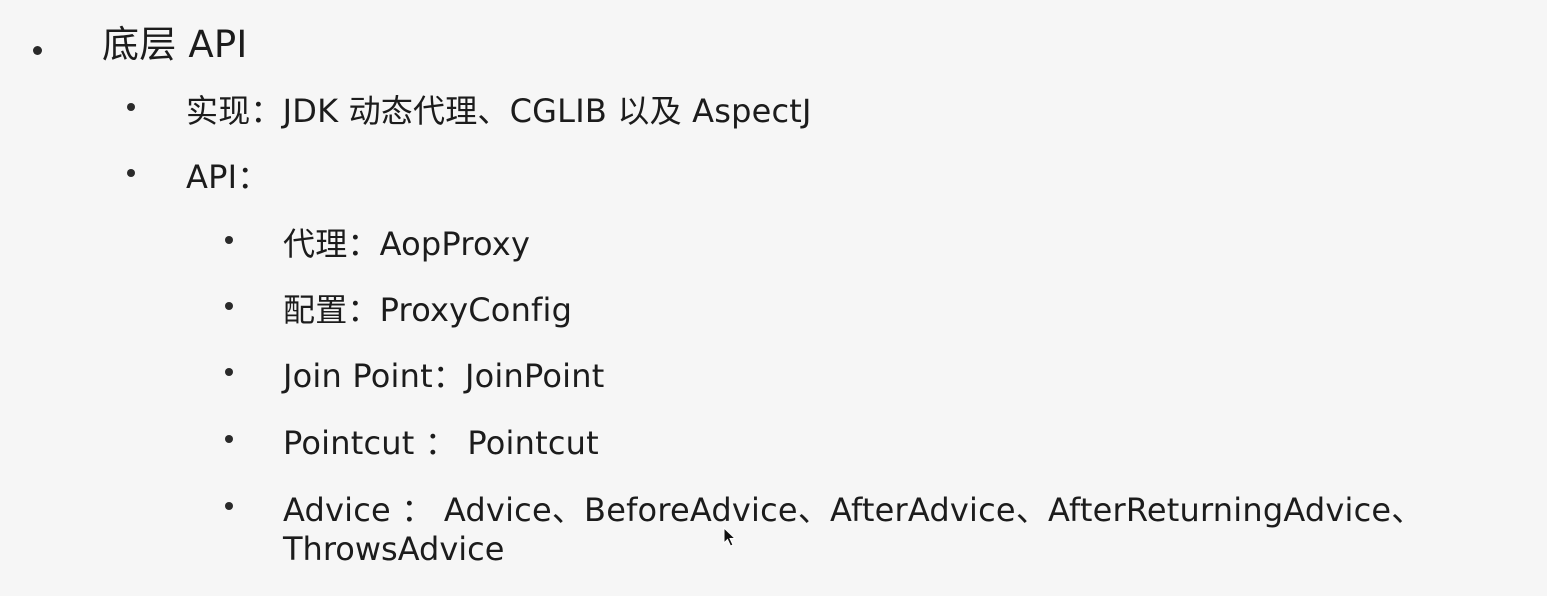  What do you see at coordinates (175, 44) in the screenshot?
I see `bullet-text: 底层 API` at bounding box center [175, 44].